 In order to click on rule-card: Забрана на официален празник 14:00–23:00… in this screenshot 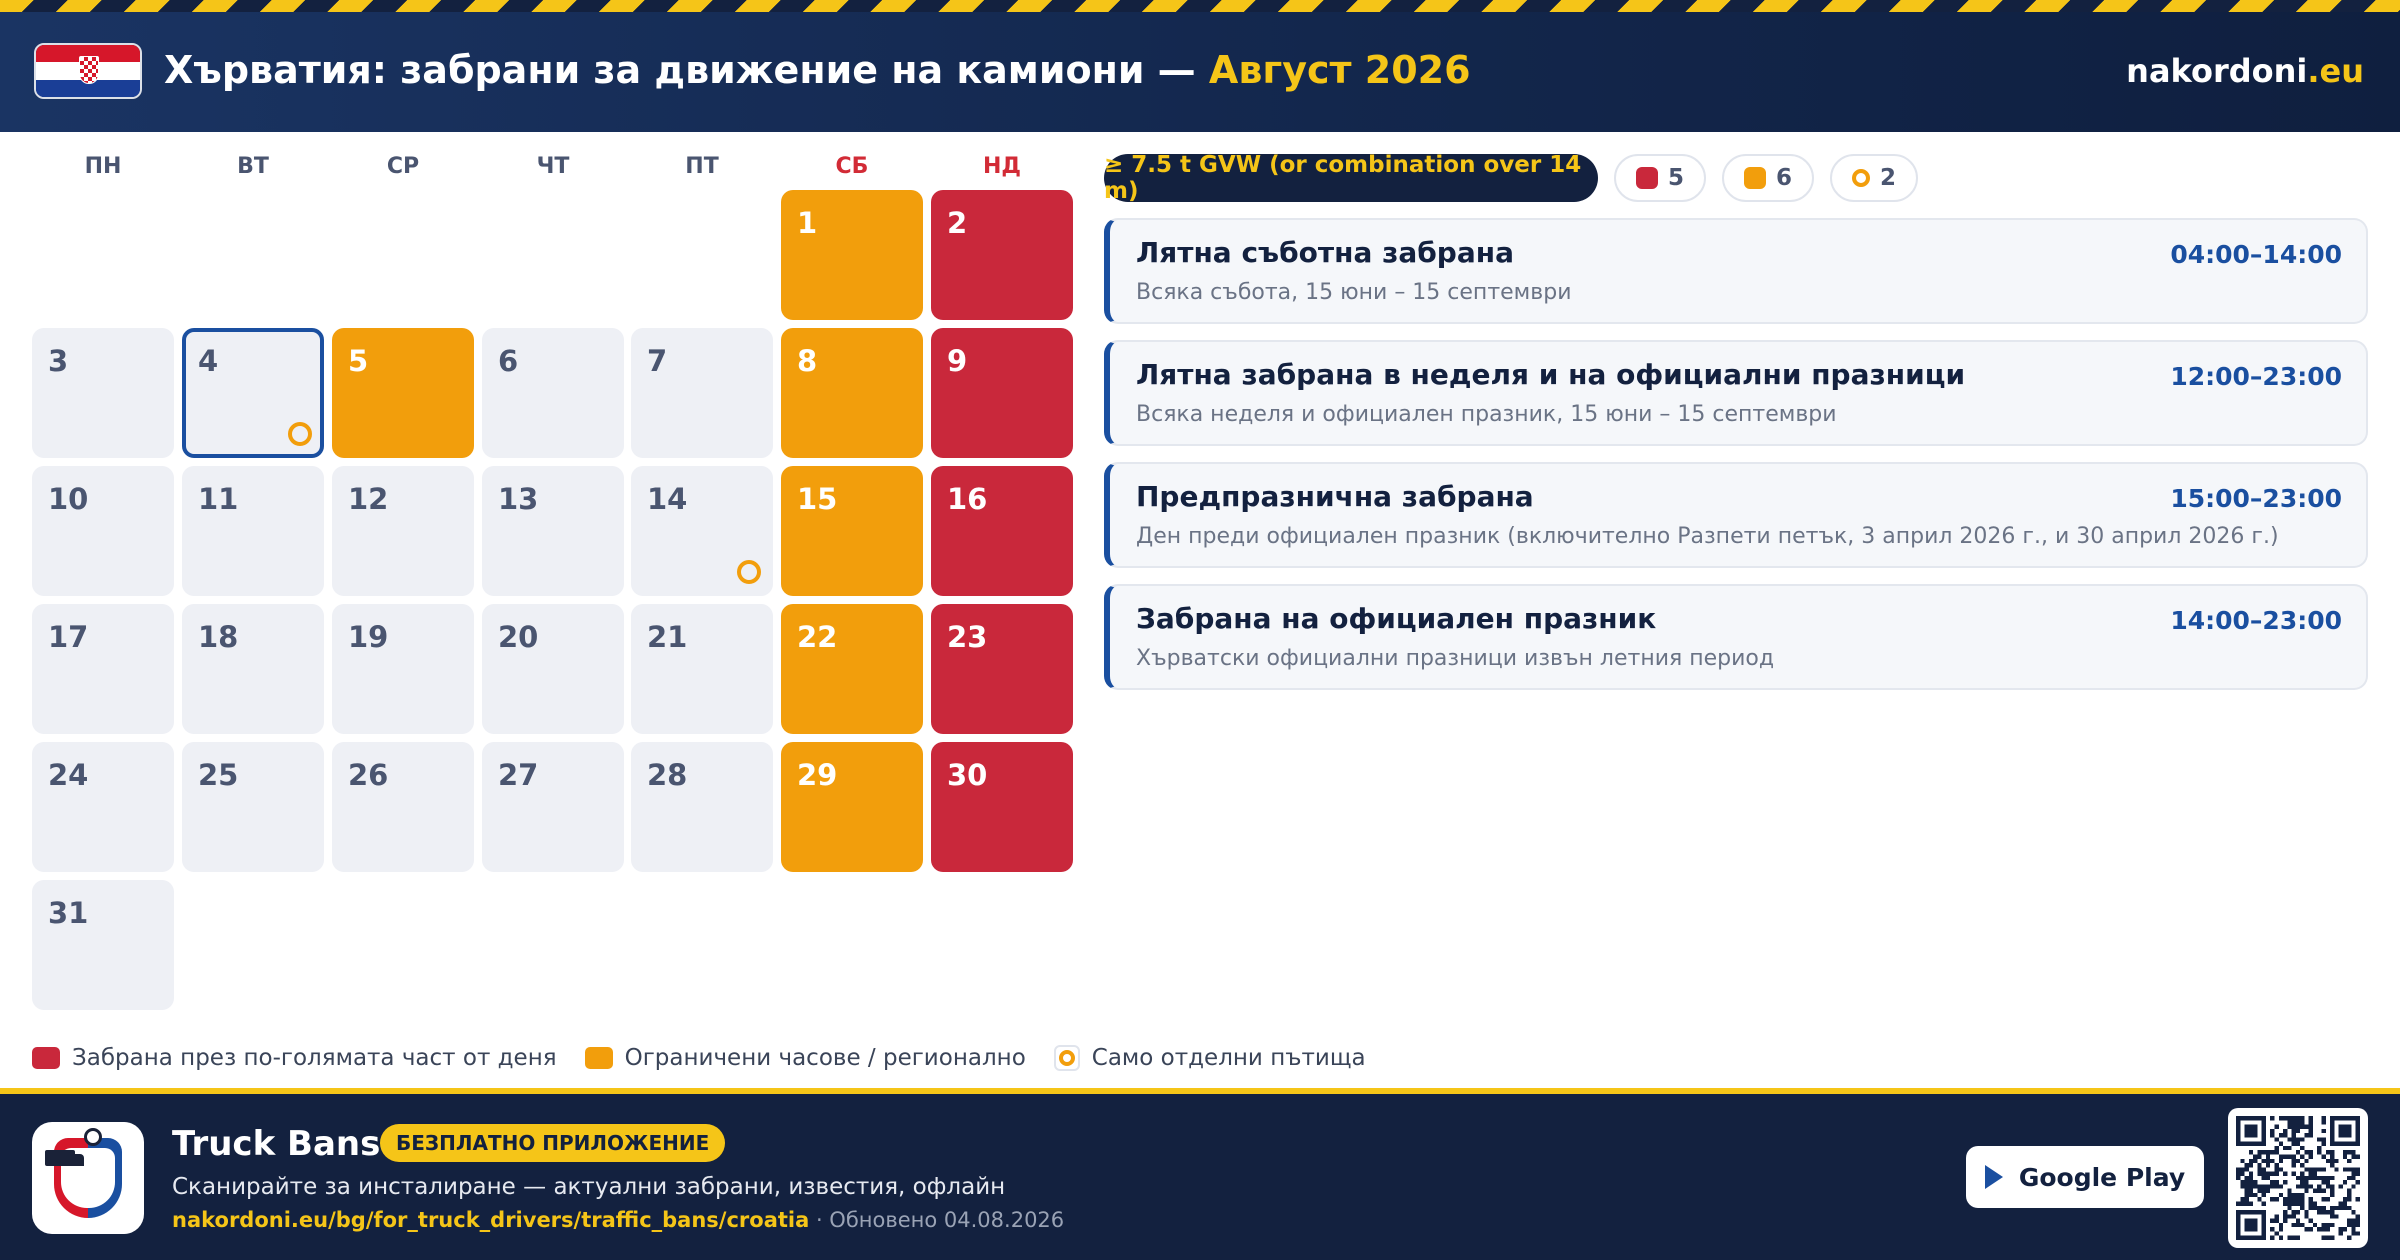, I will do `click(1736, 637)`.